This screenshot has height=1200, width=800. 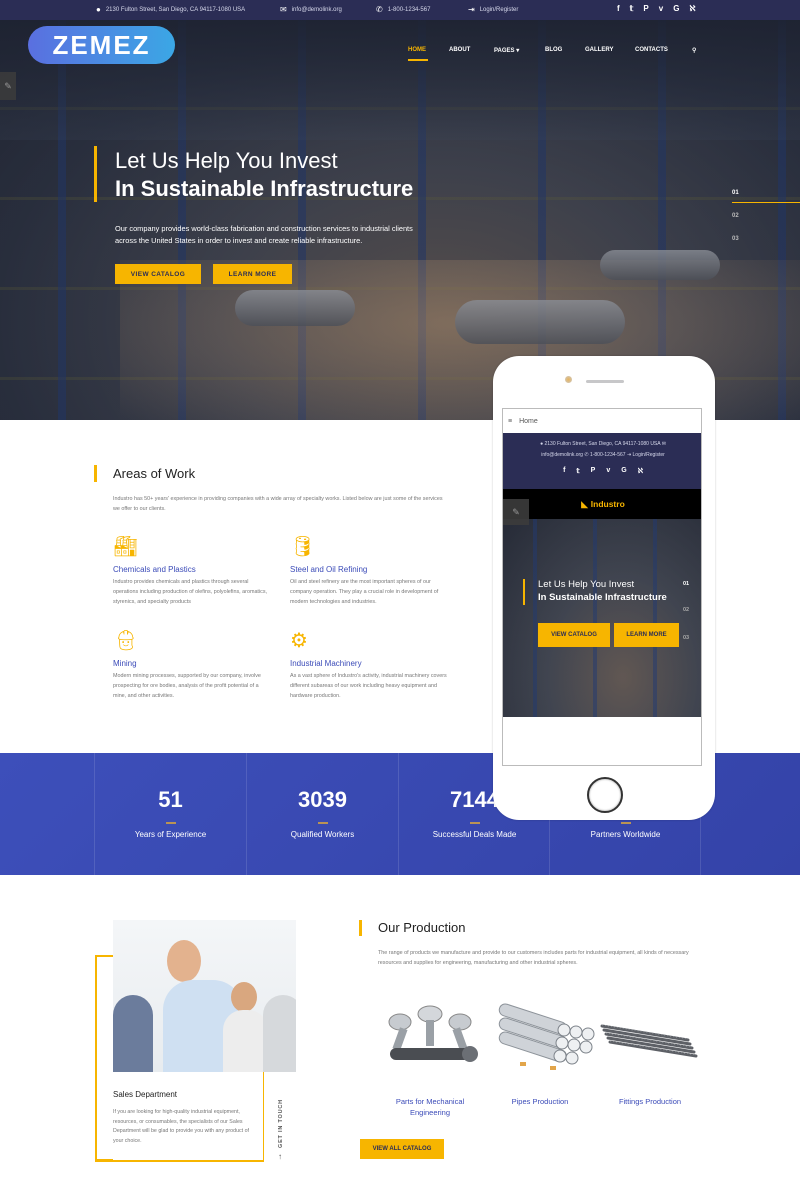 I want to click on rebar-fittings-image, so click(x=653, y=1032).